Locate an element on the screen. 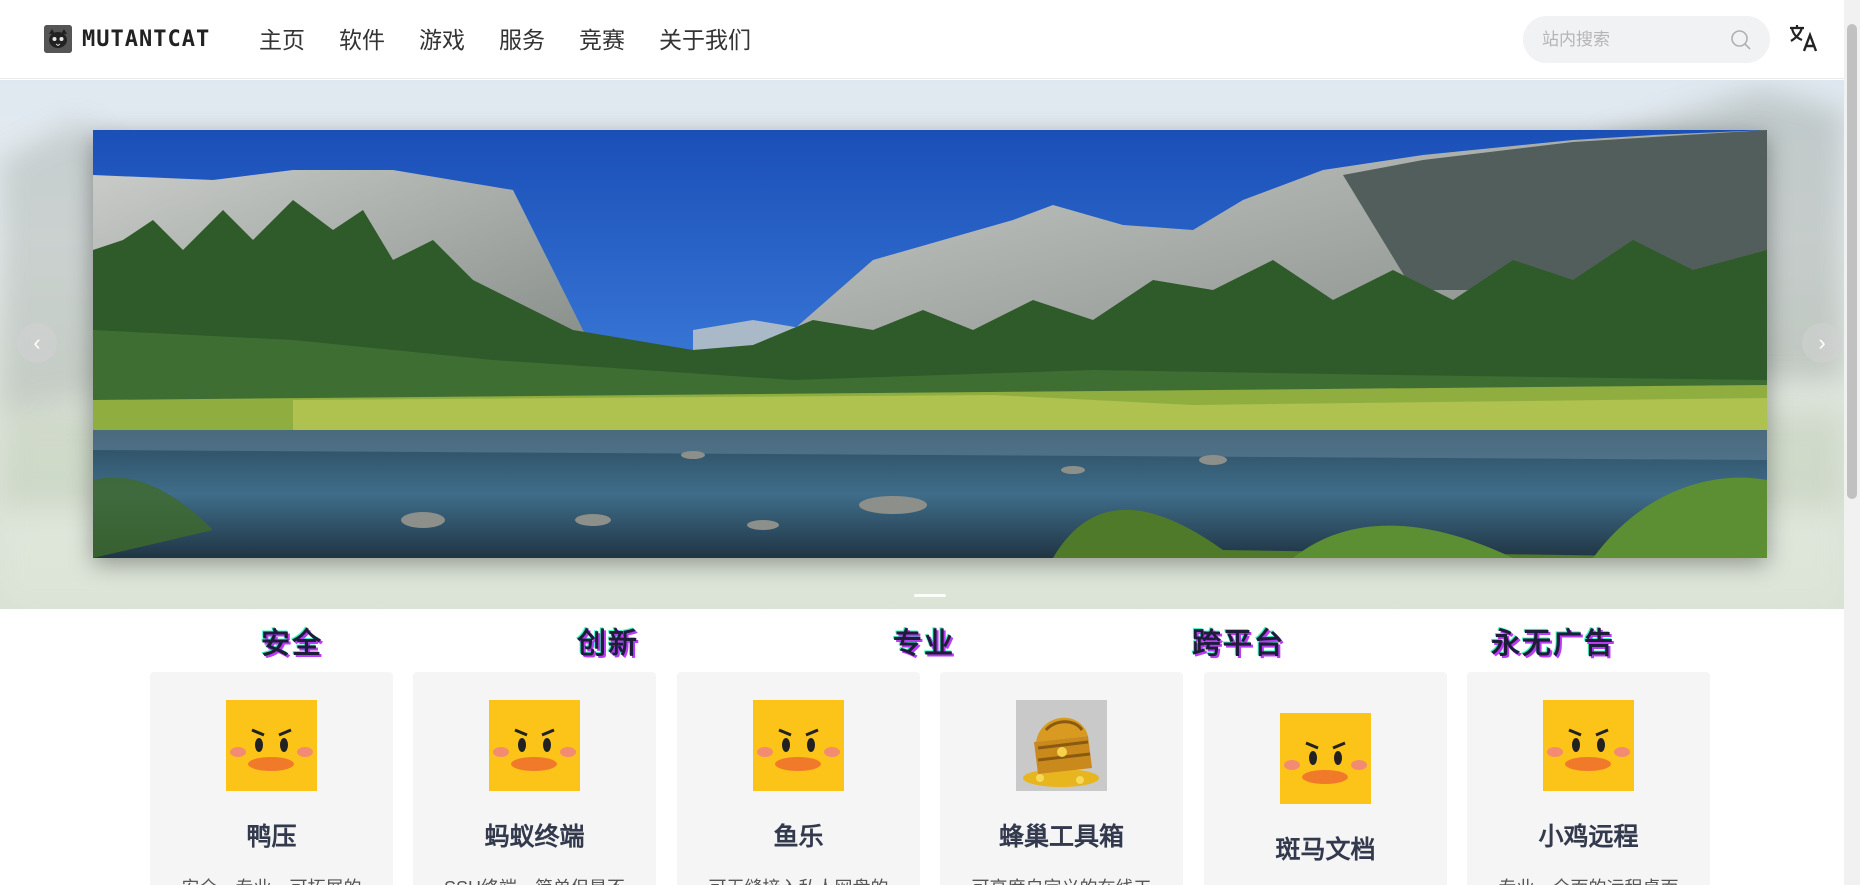 Image resolution: width=1860 pixels, height=885 pixels. carousel-prev-button: ‹ is located at coordinates (37, 343).